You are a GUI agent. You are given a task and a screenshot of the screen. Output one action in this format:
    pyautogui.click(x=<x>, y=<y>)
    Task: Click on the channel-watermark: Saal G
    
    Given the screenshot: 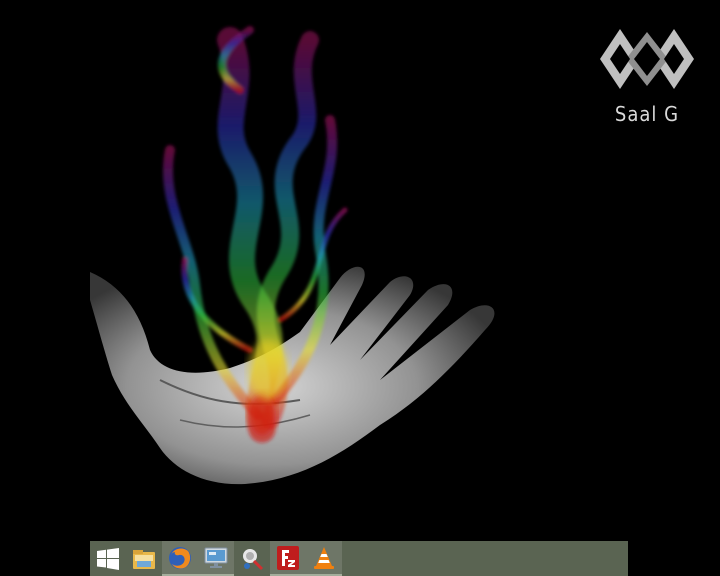 What is the action you would take?
    pyautogui.click(x=648, y=79)
    